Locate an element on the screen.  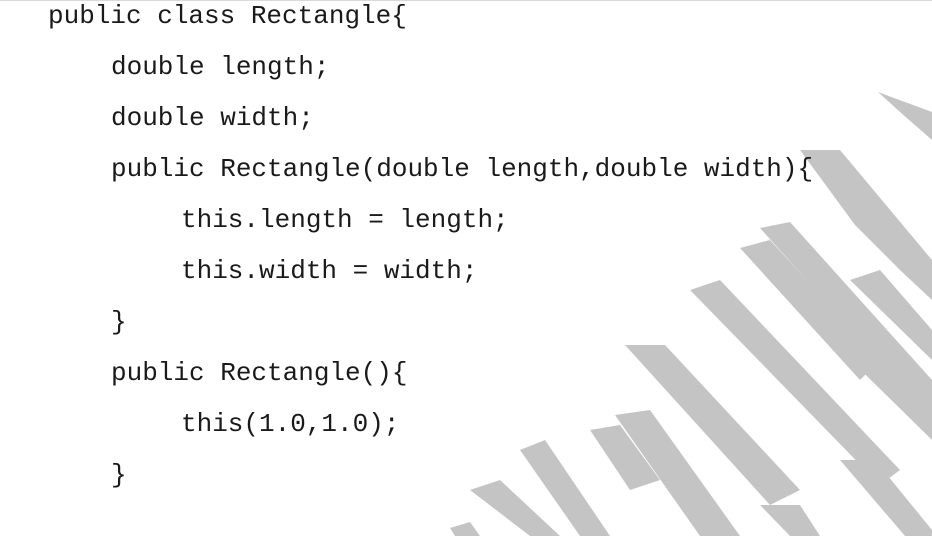
code-line-class-declaration: public class Rectangle{ is located at coordinates (227, 16).